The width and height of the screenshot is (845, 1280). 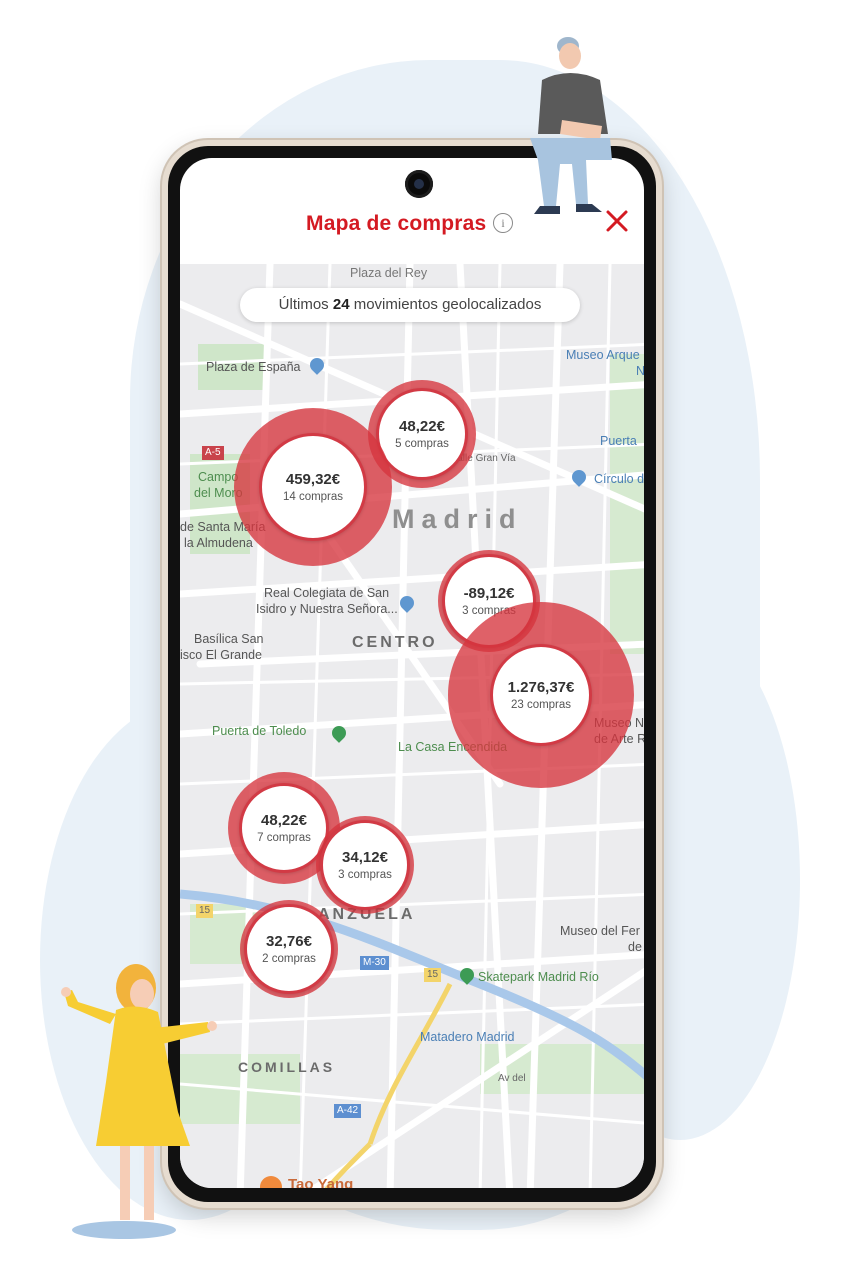 I want to click on road-shield: M-30, so click(x=374, y=963).